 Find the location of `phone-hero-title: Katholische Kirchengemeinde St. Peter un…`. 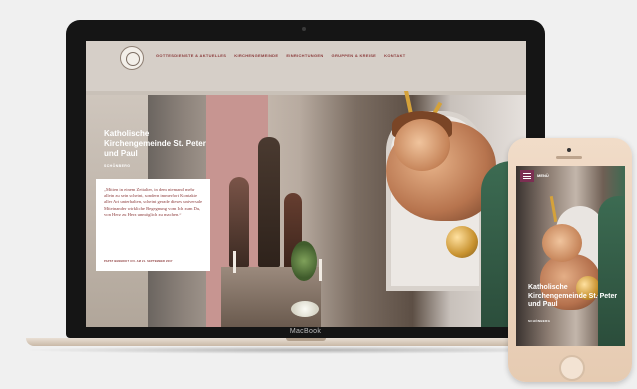

phone-hero-title: Katholische Kirchengemeinde St. Peter un… is located at coordinates (573, 296).